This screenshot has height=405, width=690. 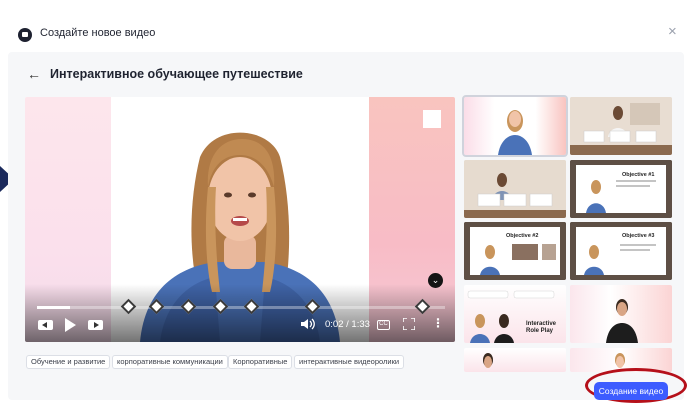 What do you see at coordinates (345, 23) in the screenshot?
I see `dialog-header: Создайте новое видео ×` at bounding box center [345, 23].